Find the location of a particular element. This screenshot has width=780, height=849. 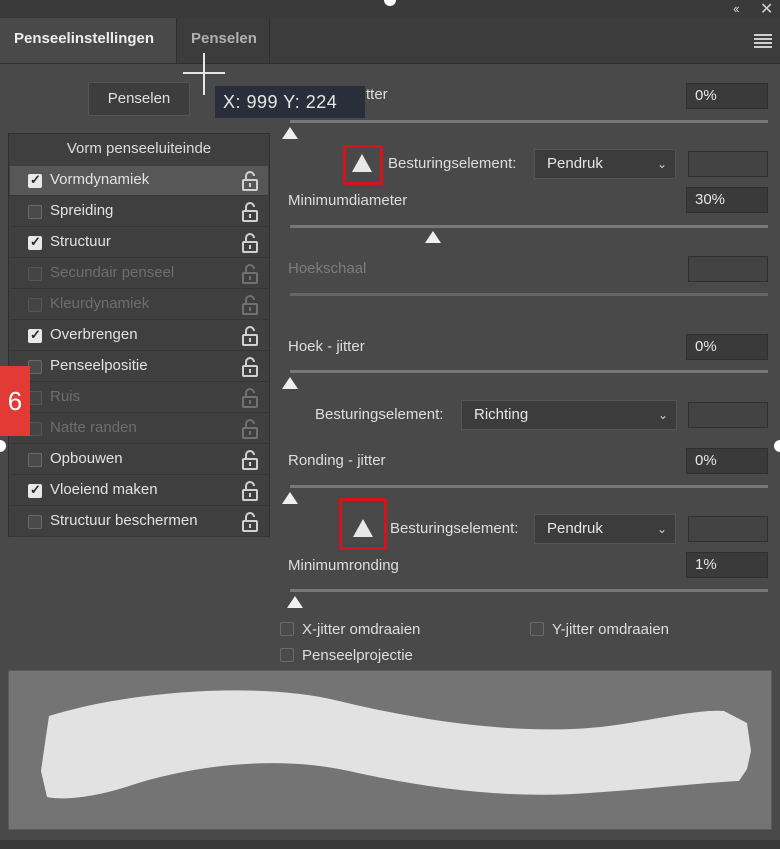

option-row: Structuur beschermen is located at coordinates (139, 522).